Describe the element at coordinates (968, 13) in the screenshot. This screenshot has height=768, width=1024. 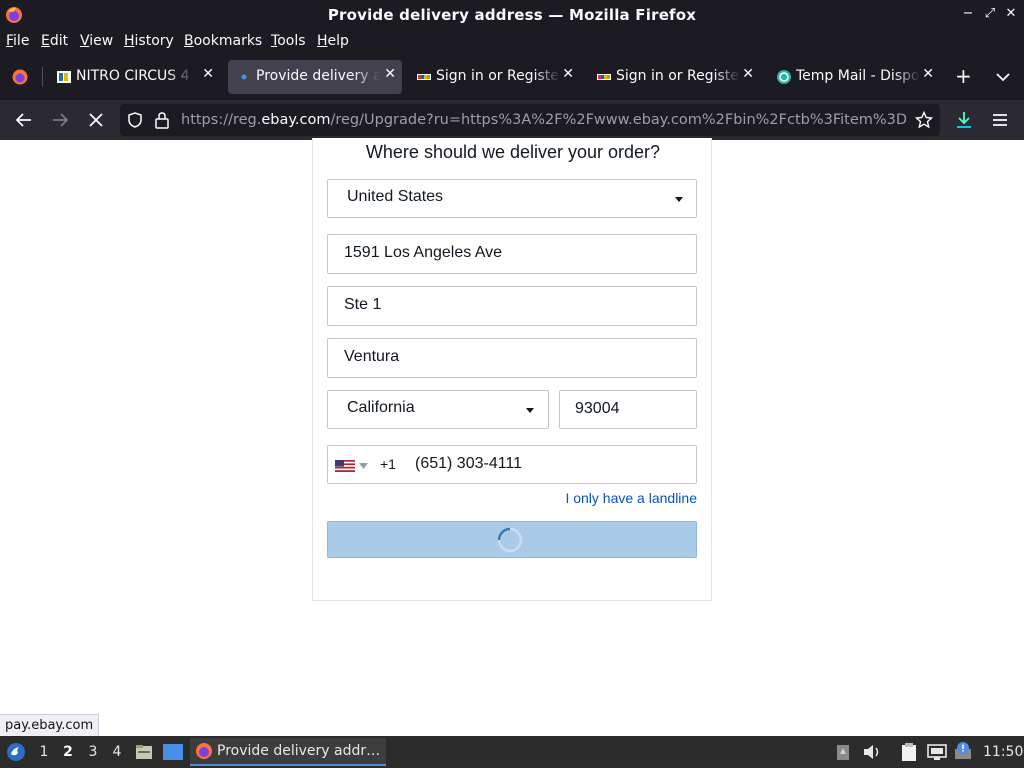
I see `minimize-button: −` at that location.